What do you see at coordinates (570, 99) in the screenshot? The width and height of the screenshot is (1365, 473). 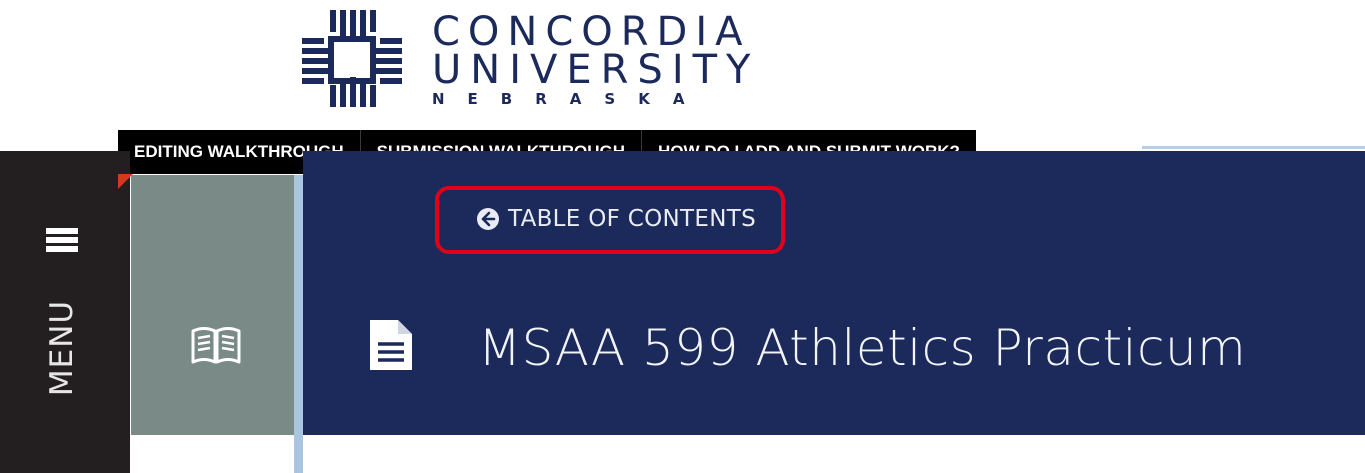 I see `logo-text-nebraska: NEBRASKA` at bounding box center [570, 99].